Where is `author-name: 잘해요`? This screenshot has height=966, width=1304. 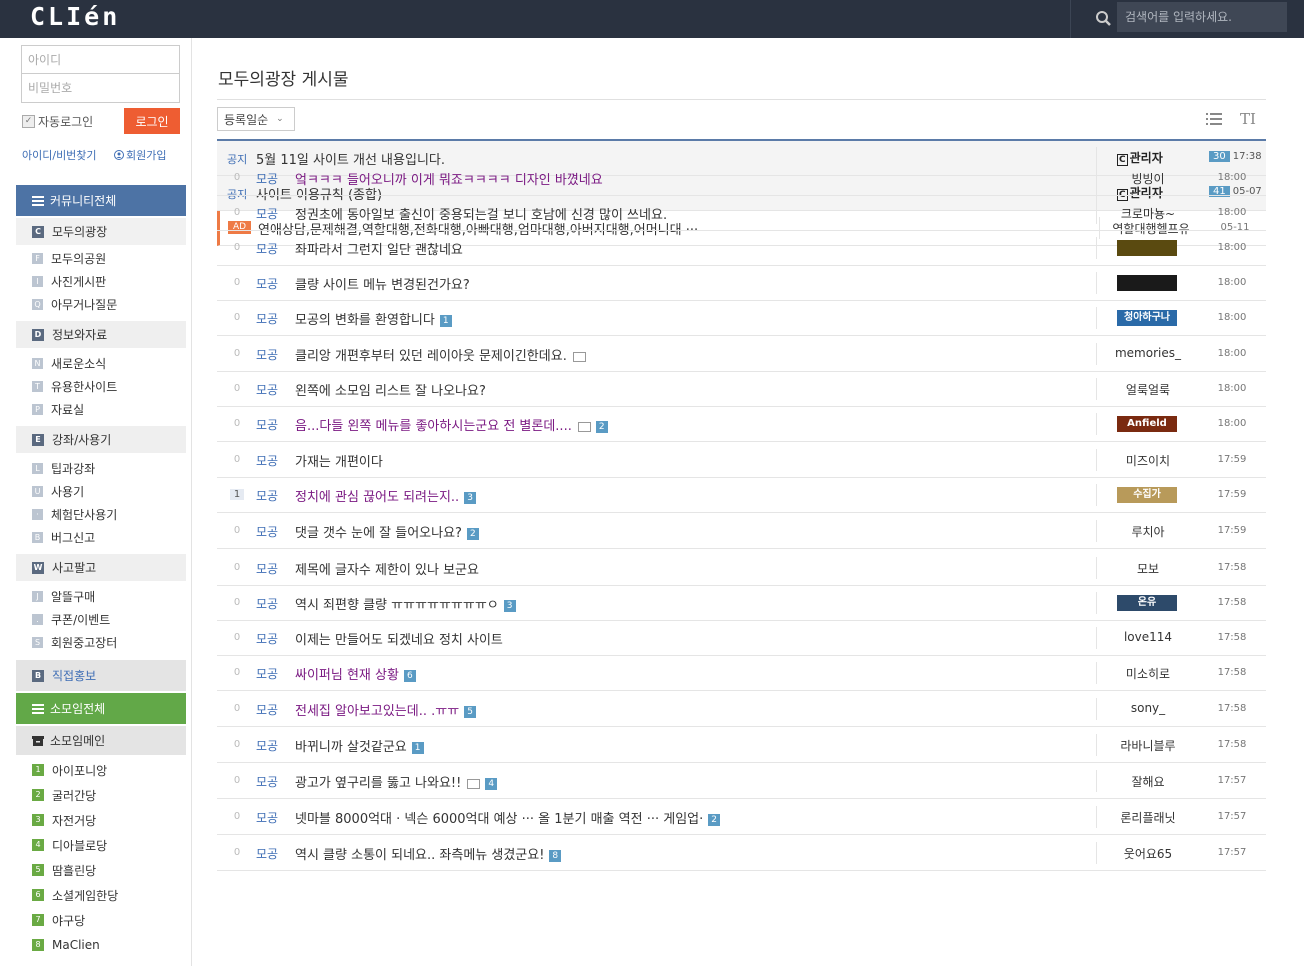
author-name: 잘해요 is located at coordinates (1148, 781).